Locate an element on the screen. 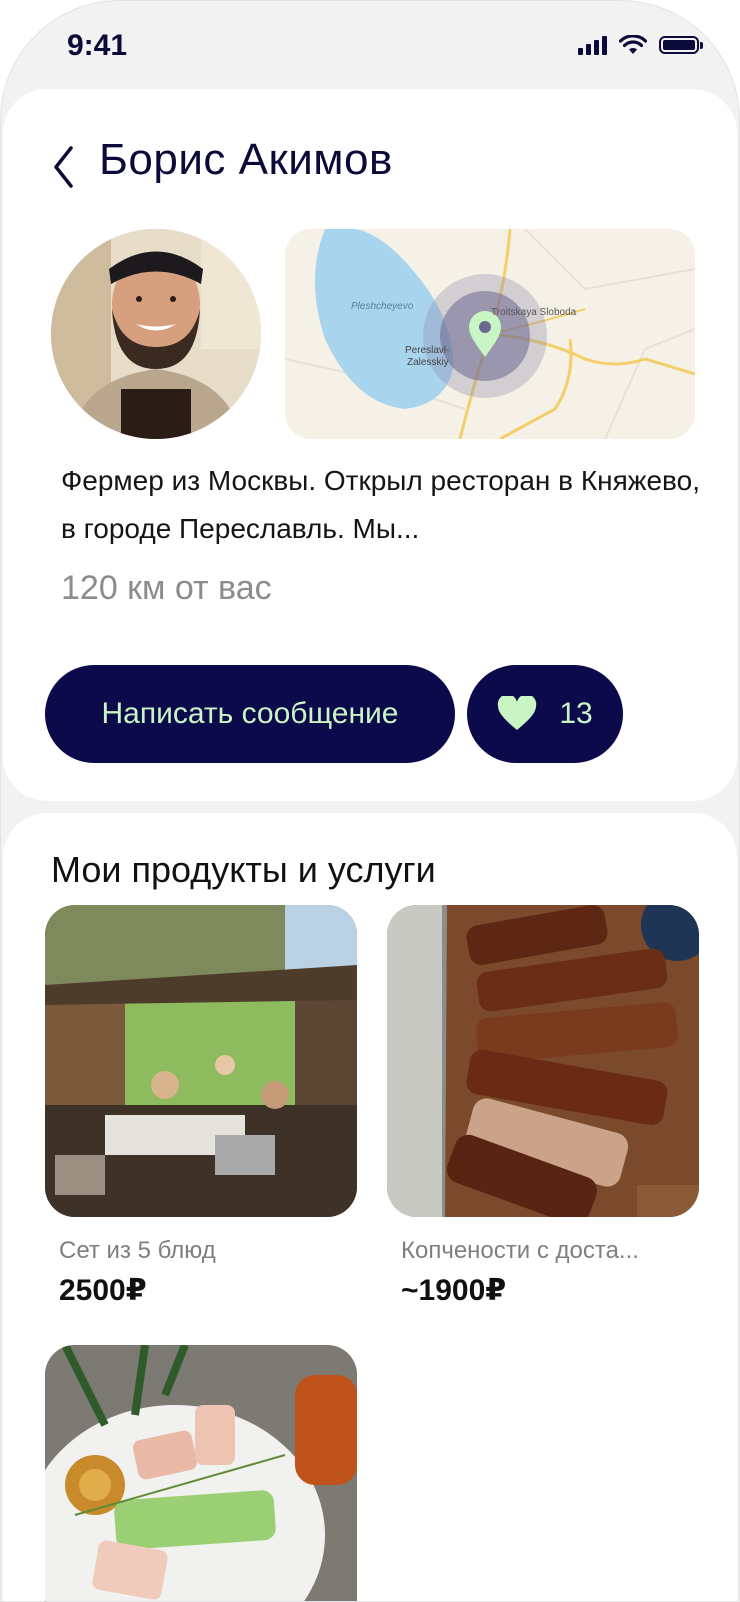  distance-label: 120 км от вас is located at coordinates (166, 588).